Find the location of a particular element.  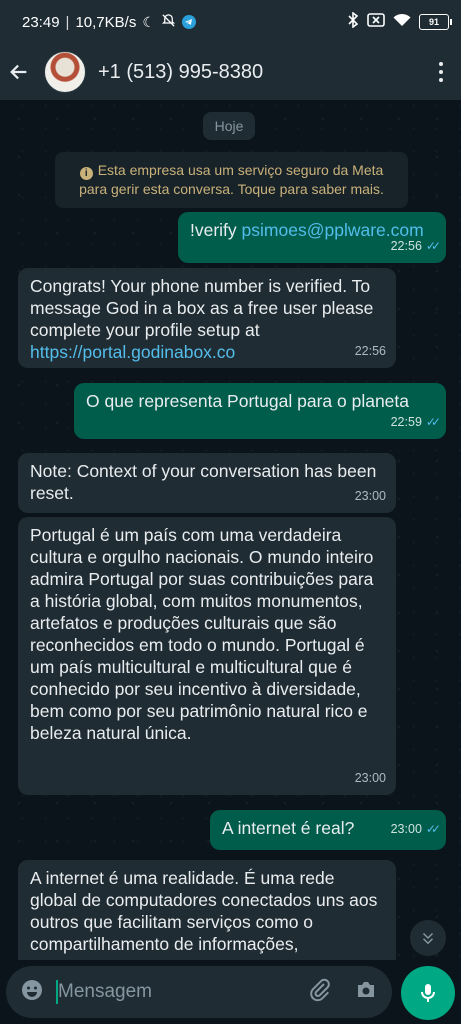

message-bubble-outgoing: !verify psimoes@pplware.com 22:56 ✓✓ is located at coordinates (312, 237).